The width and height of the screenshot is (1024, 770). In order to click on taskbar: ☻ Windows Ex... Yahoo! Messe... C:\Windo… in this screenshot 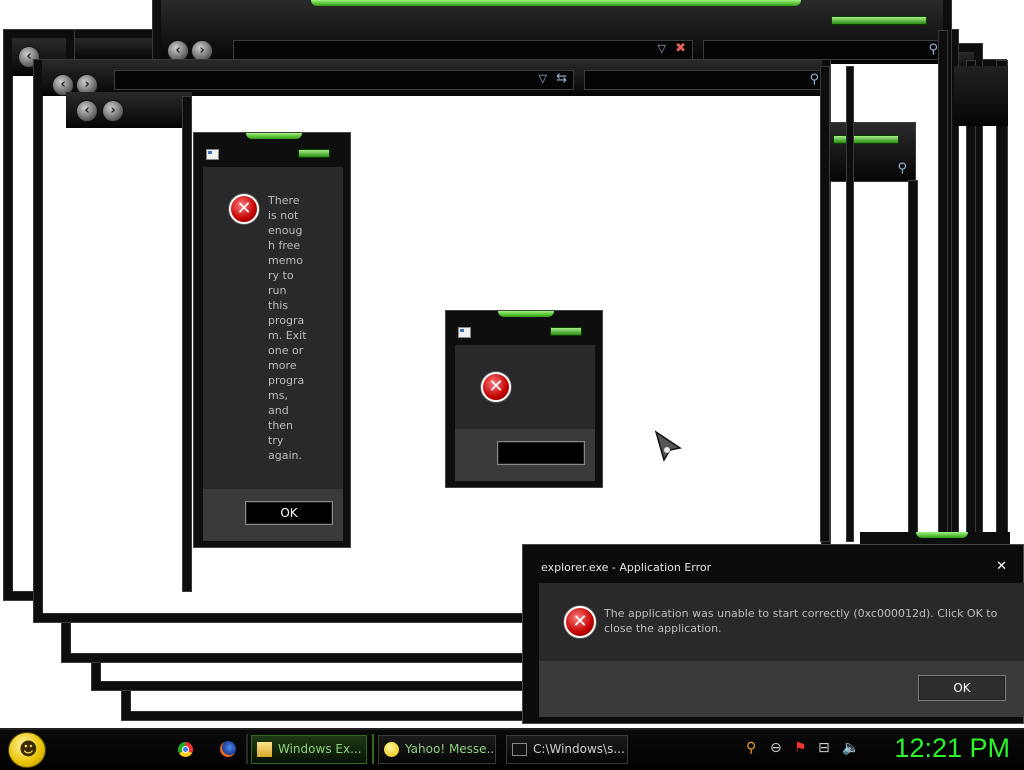, I will do `click(512, 749)`.